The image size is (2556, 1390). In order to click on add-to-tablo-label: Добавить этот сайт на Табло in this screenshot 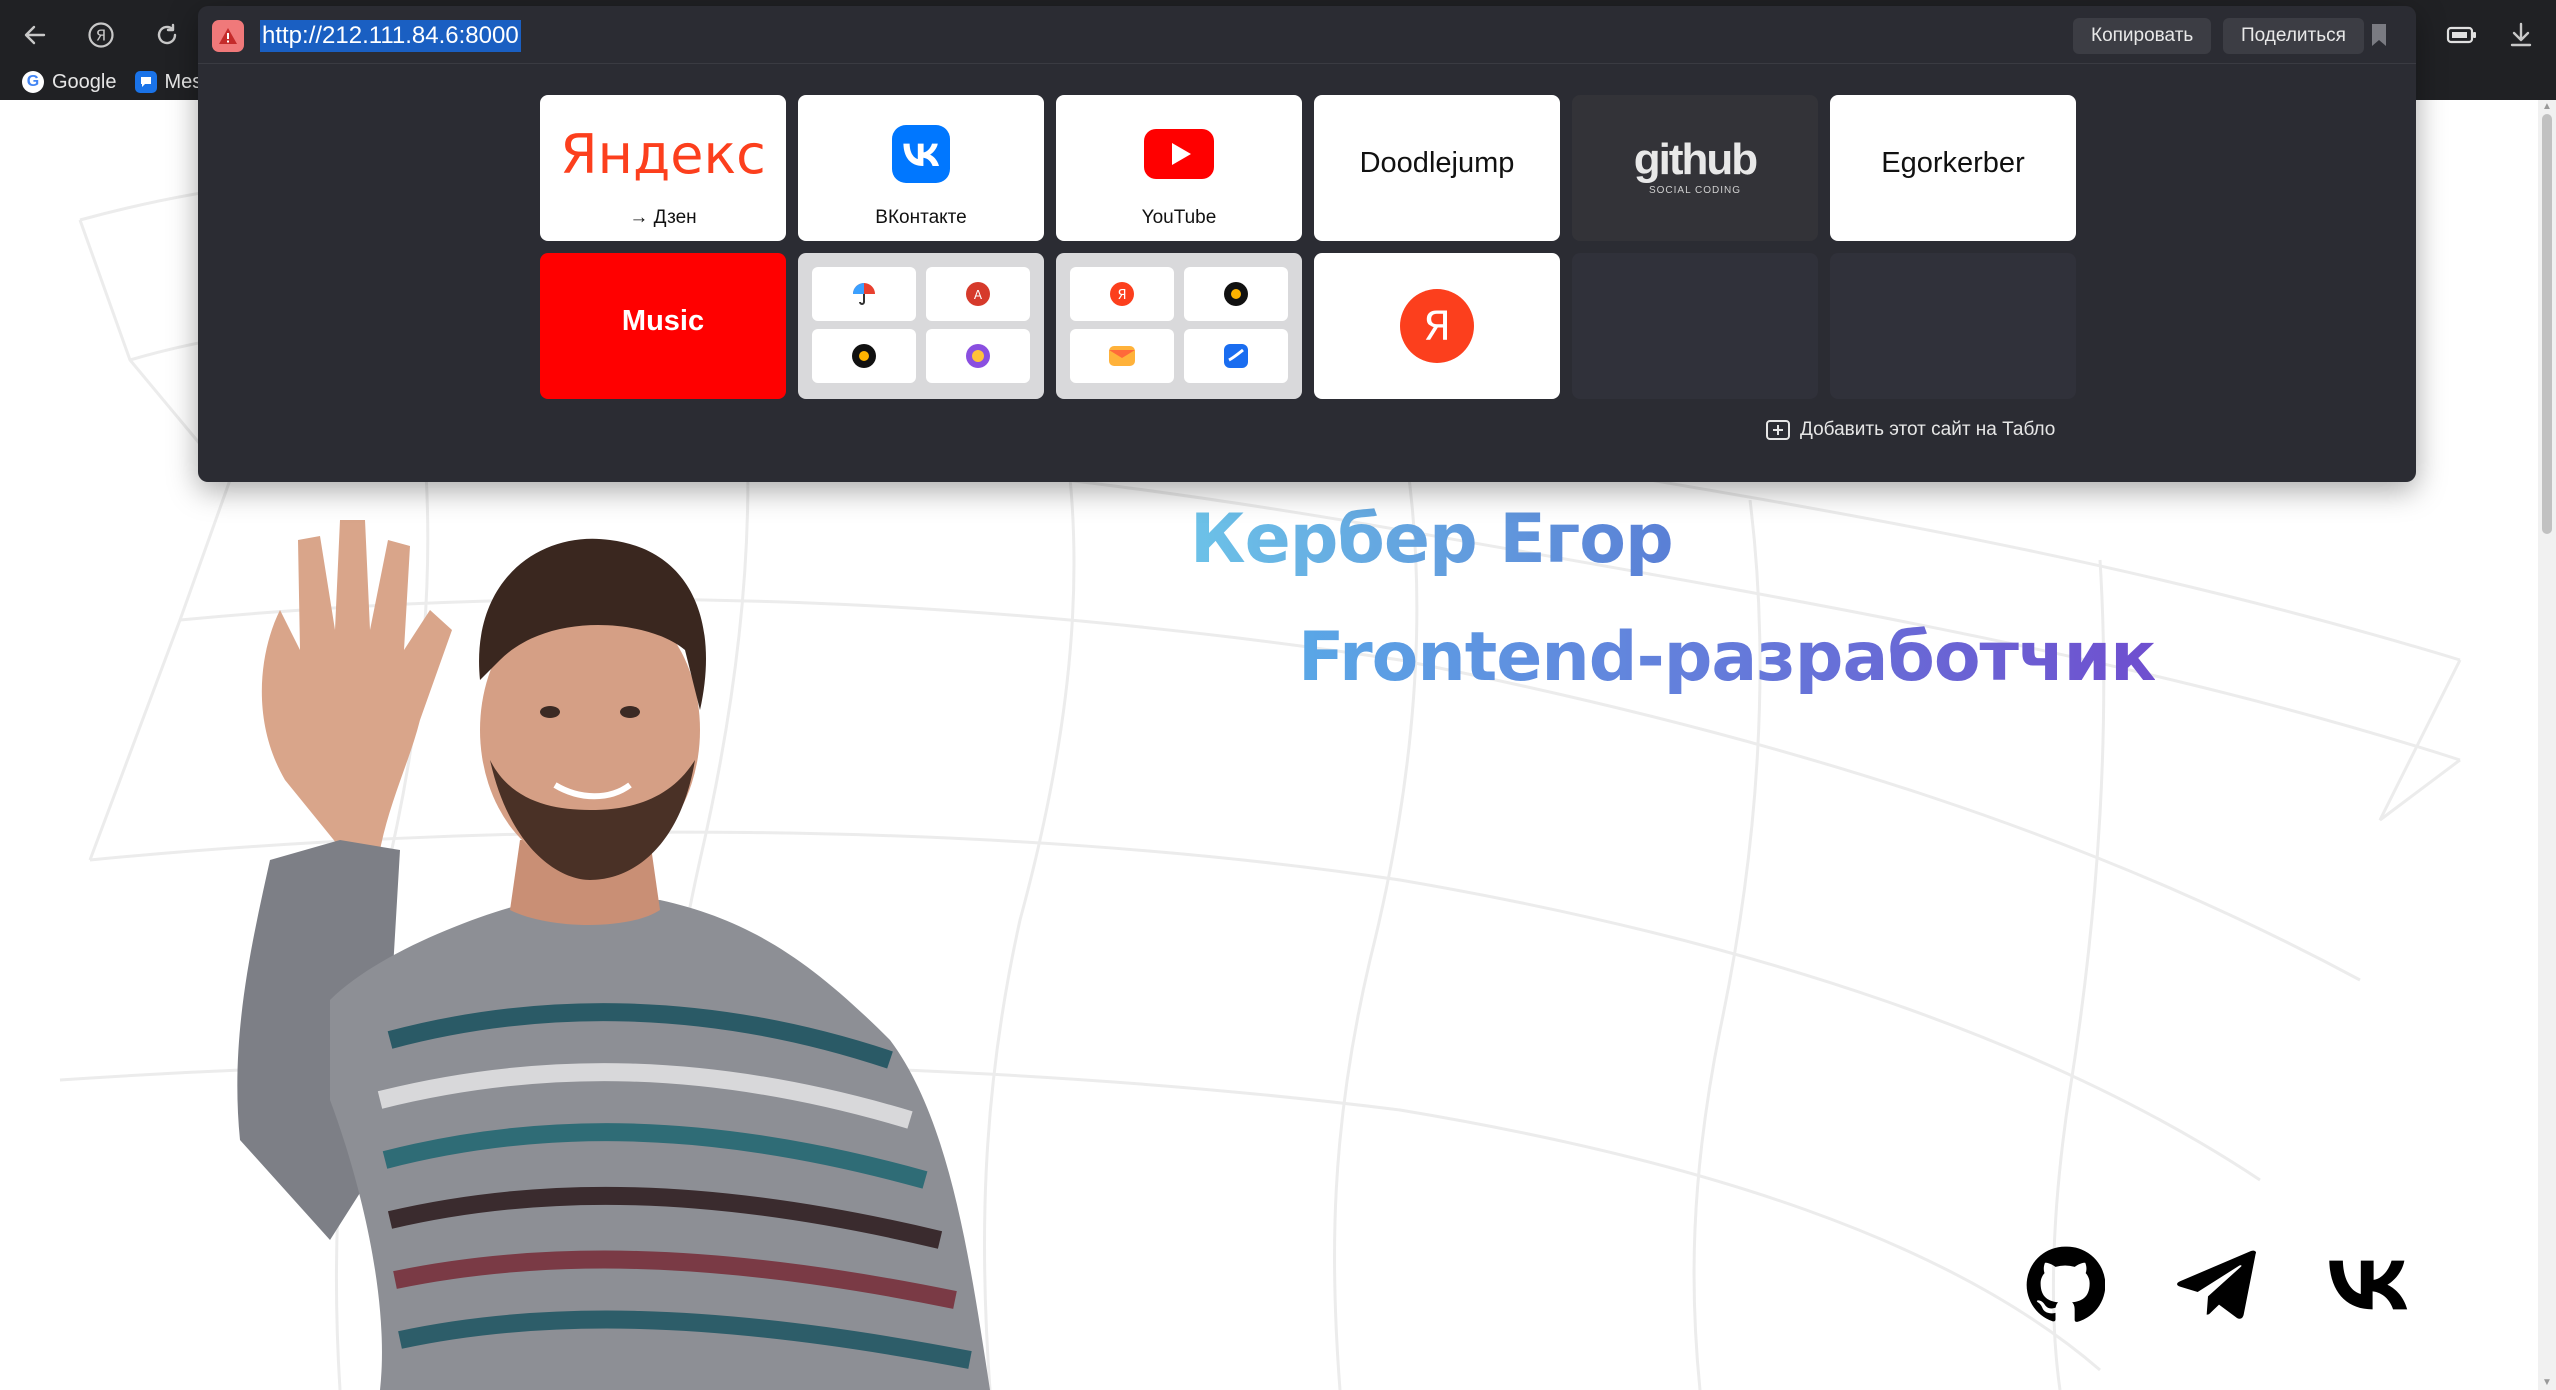, I will do `click(1928, 429)`.